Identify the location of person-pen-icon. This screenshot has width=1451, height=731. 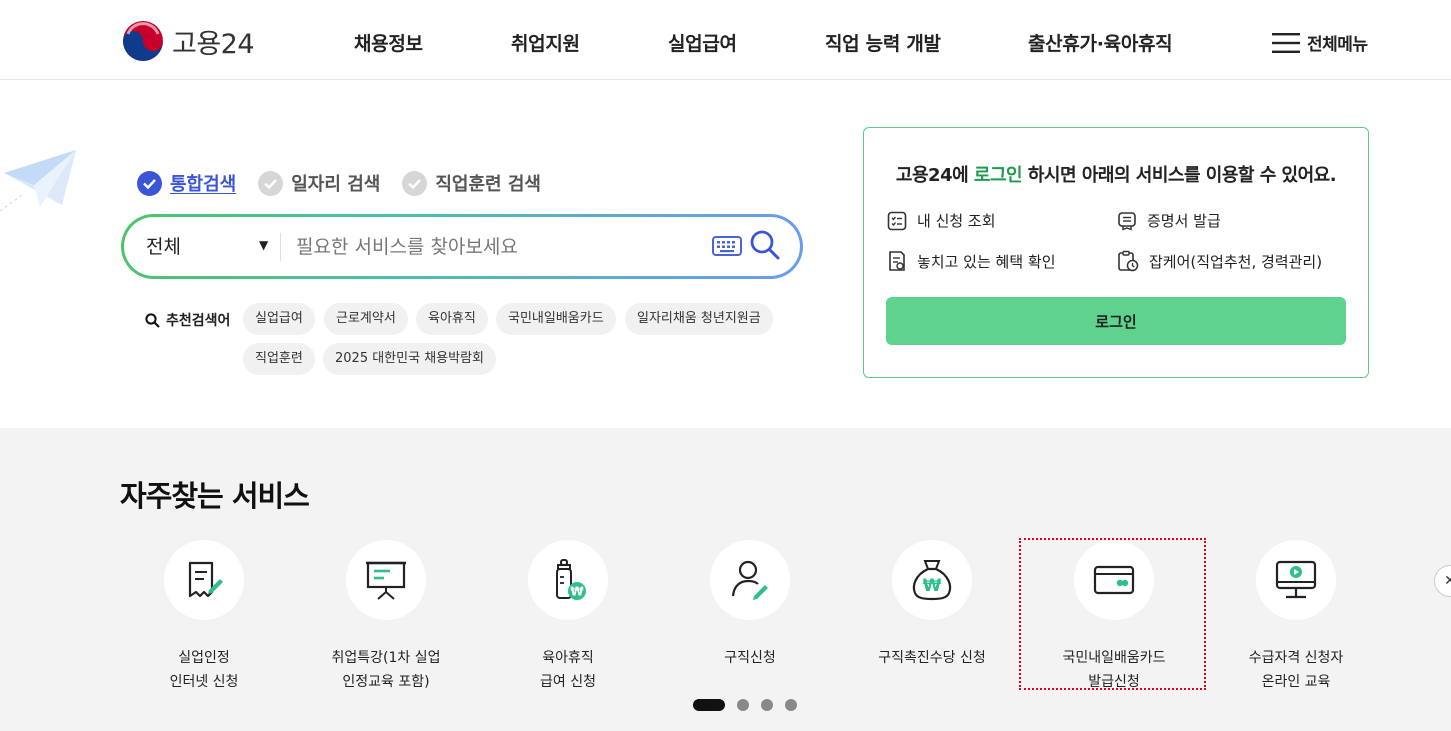
(749, 580).